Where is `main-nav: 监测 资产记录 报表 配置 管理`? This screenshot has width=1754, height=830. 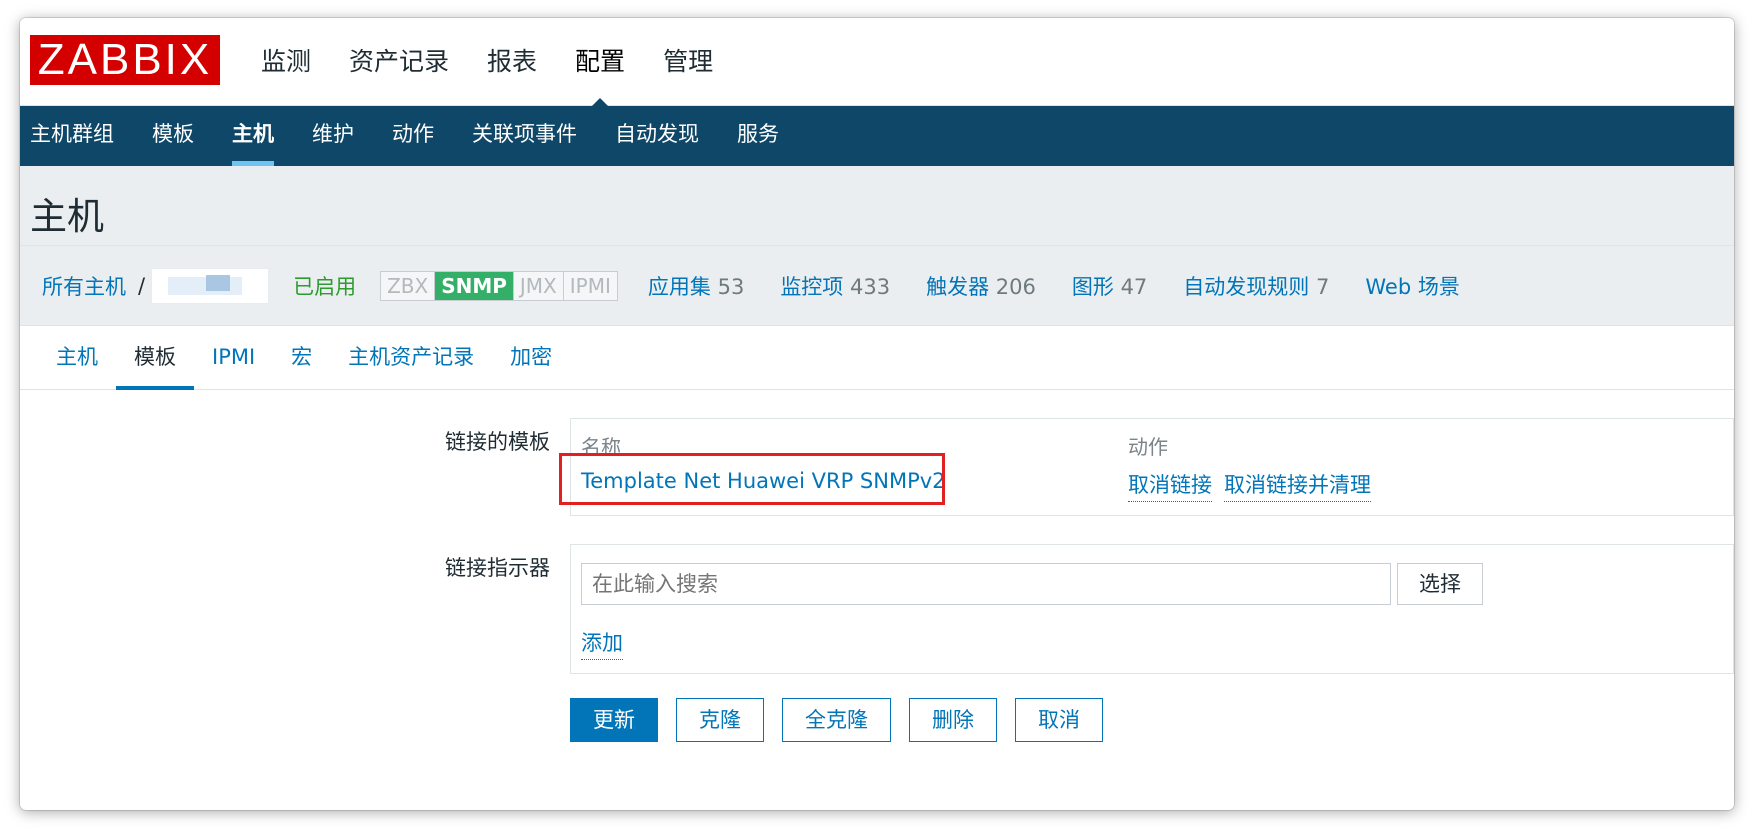
main-nav: 监测 资产记录 报表 配置 管理 is located at coordinates (487, 62).